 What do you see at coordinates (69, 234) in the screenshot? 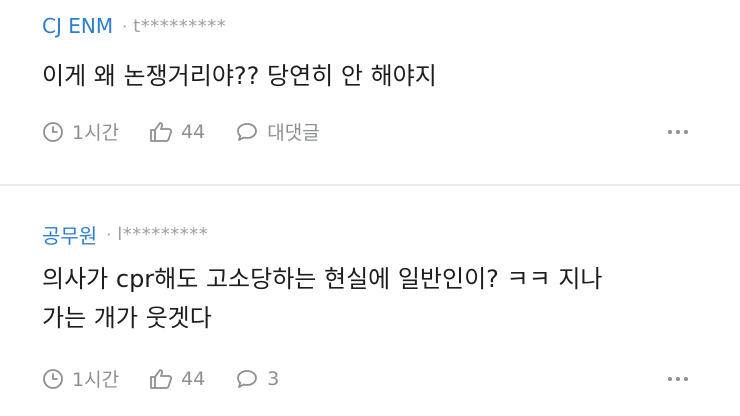
I see `author-name: 공무원` at bounding box center [69, 234].